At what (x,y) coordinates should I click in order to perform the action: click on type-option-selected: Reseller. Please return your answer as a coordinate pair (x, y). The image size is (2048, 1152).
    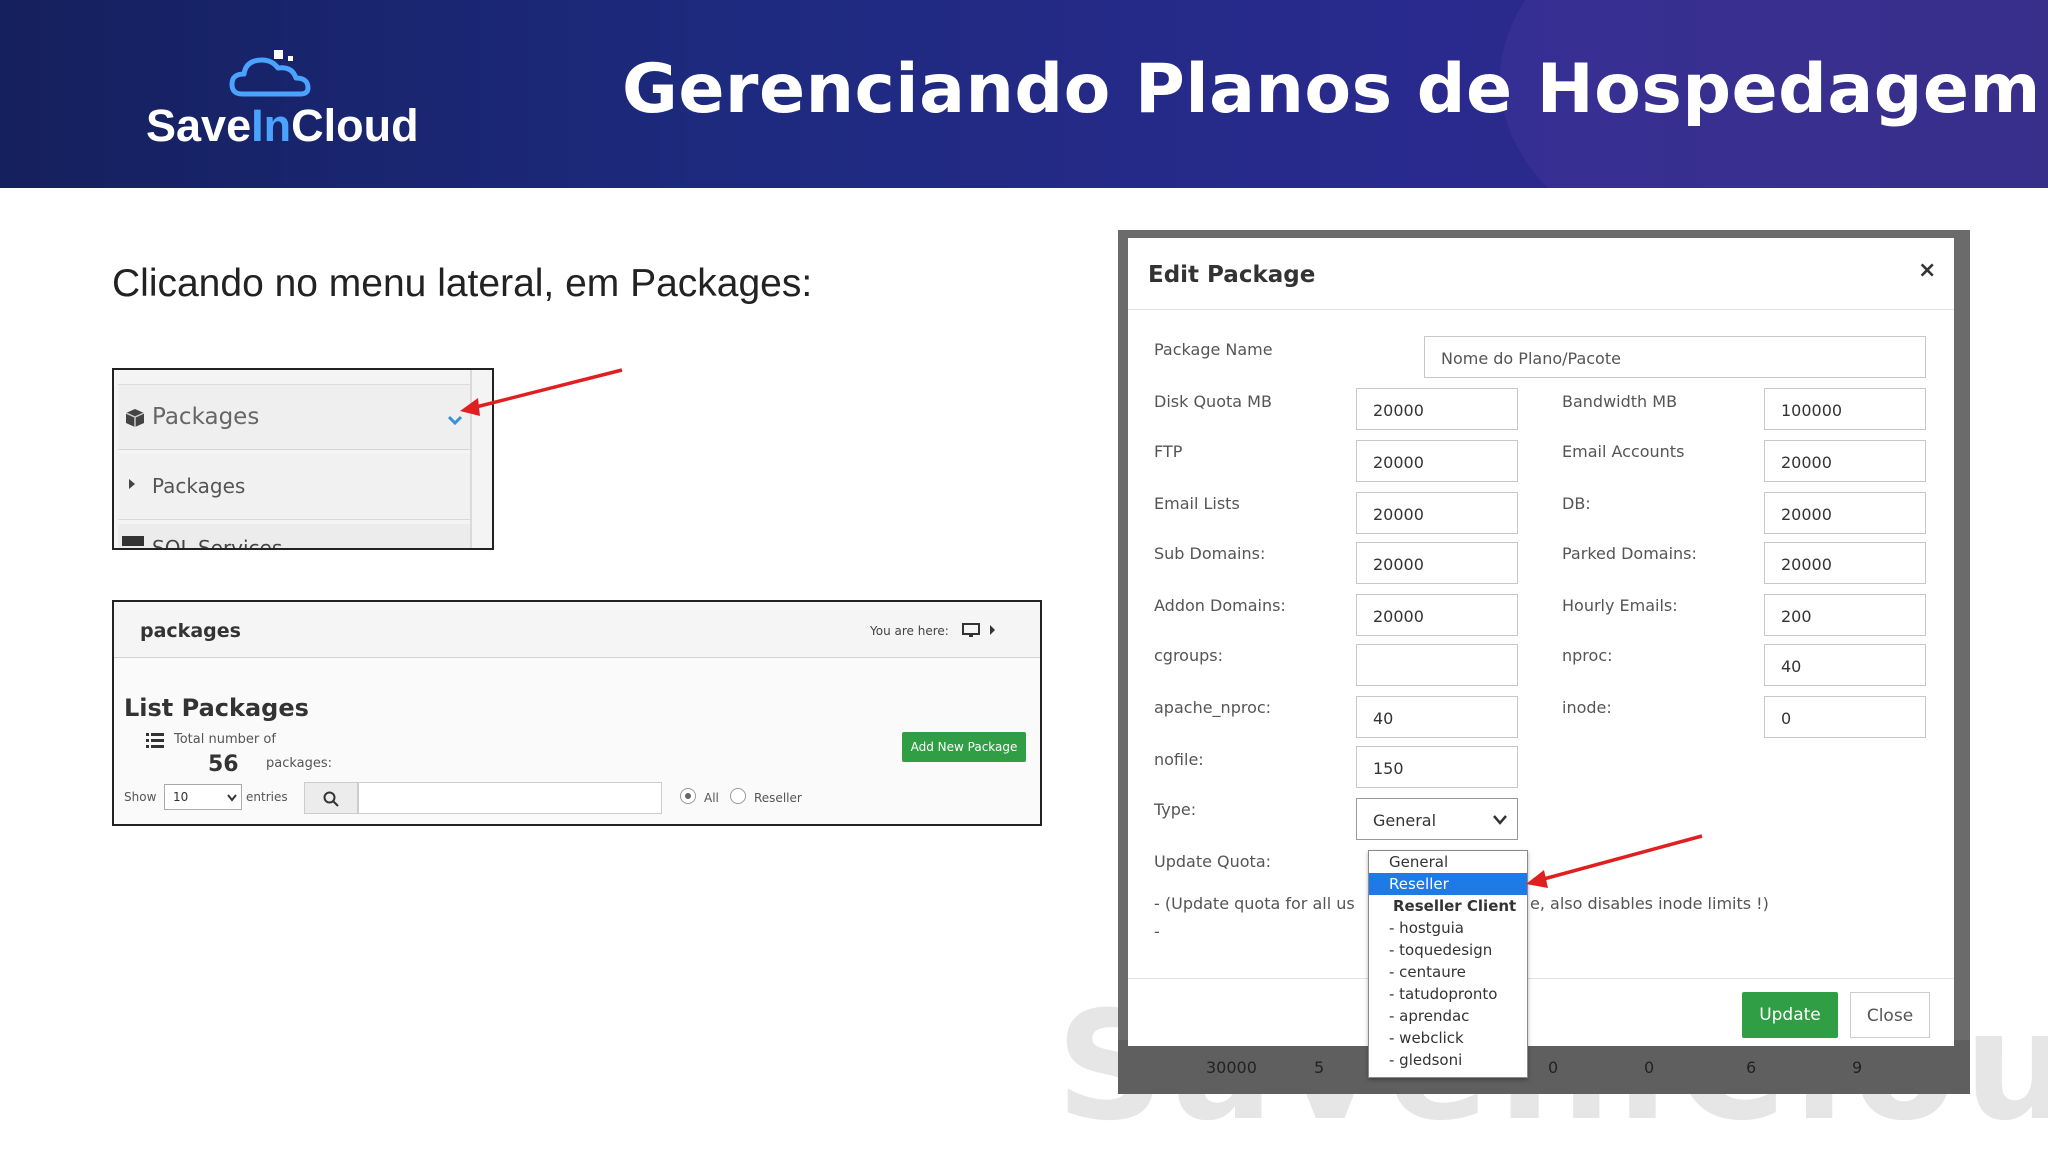
    Looking at the image, I should click on (1448, 884).